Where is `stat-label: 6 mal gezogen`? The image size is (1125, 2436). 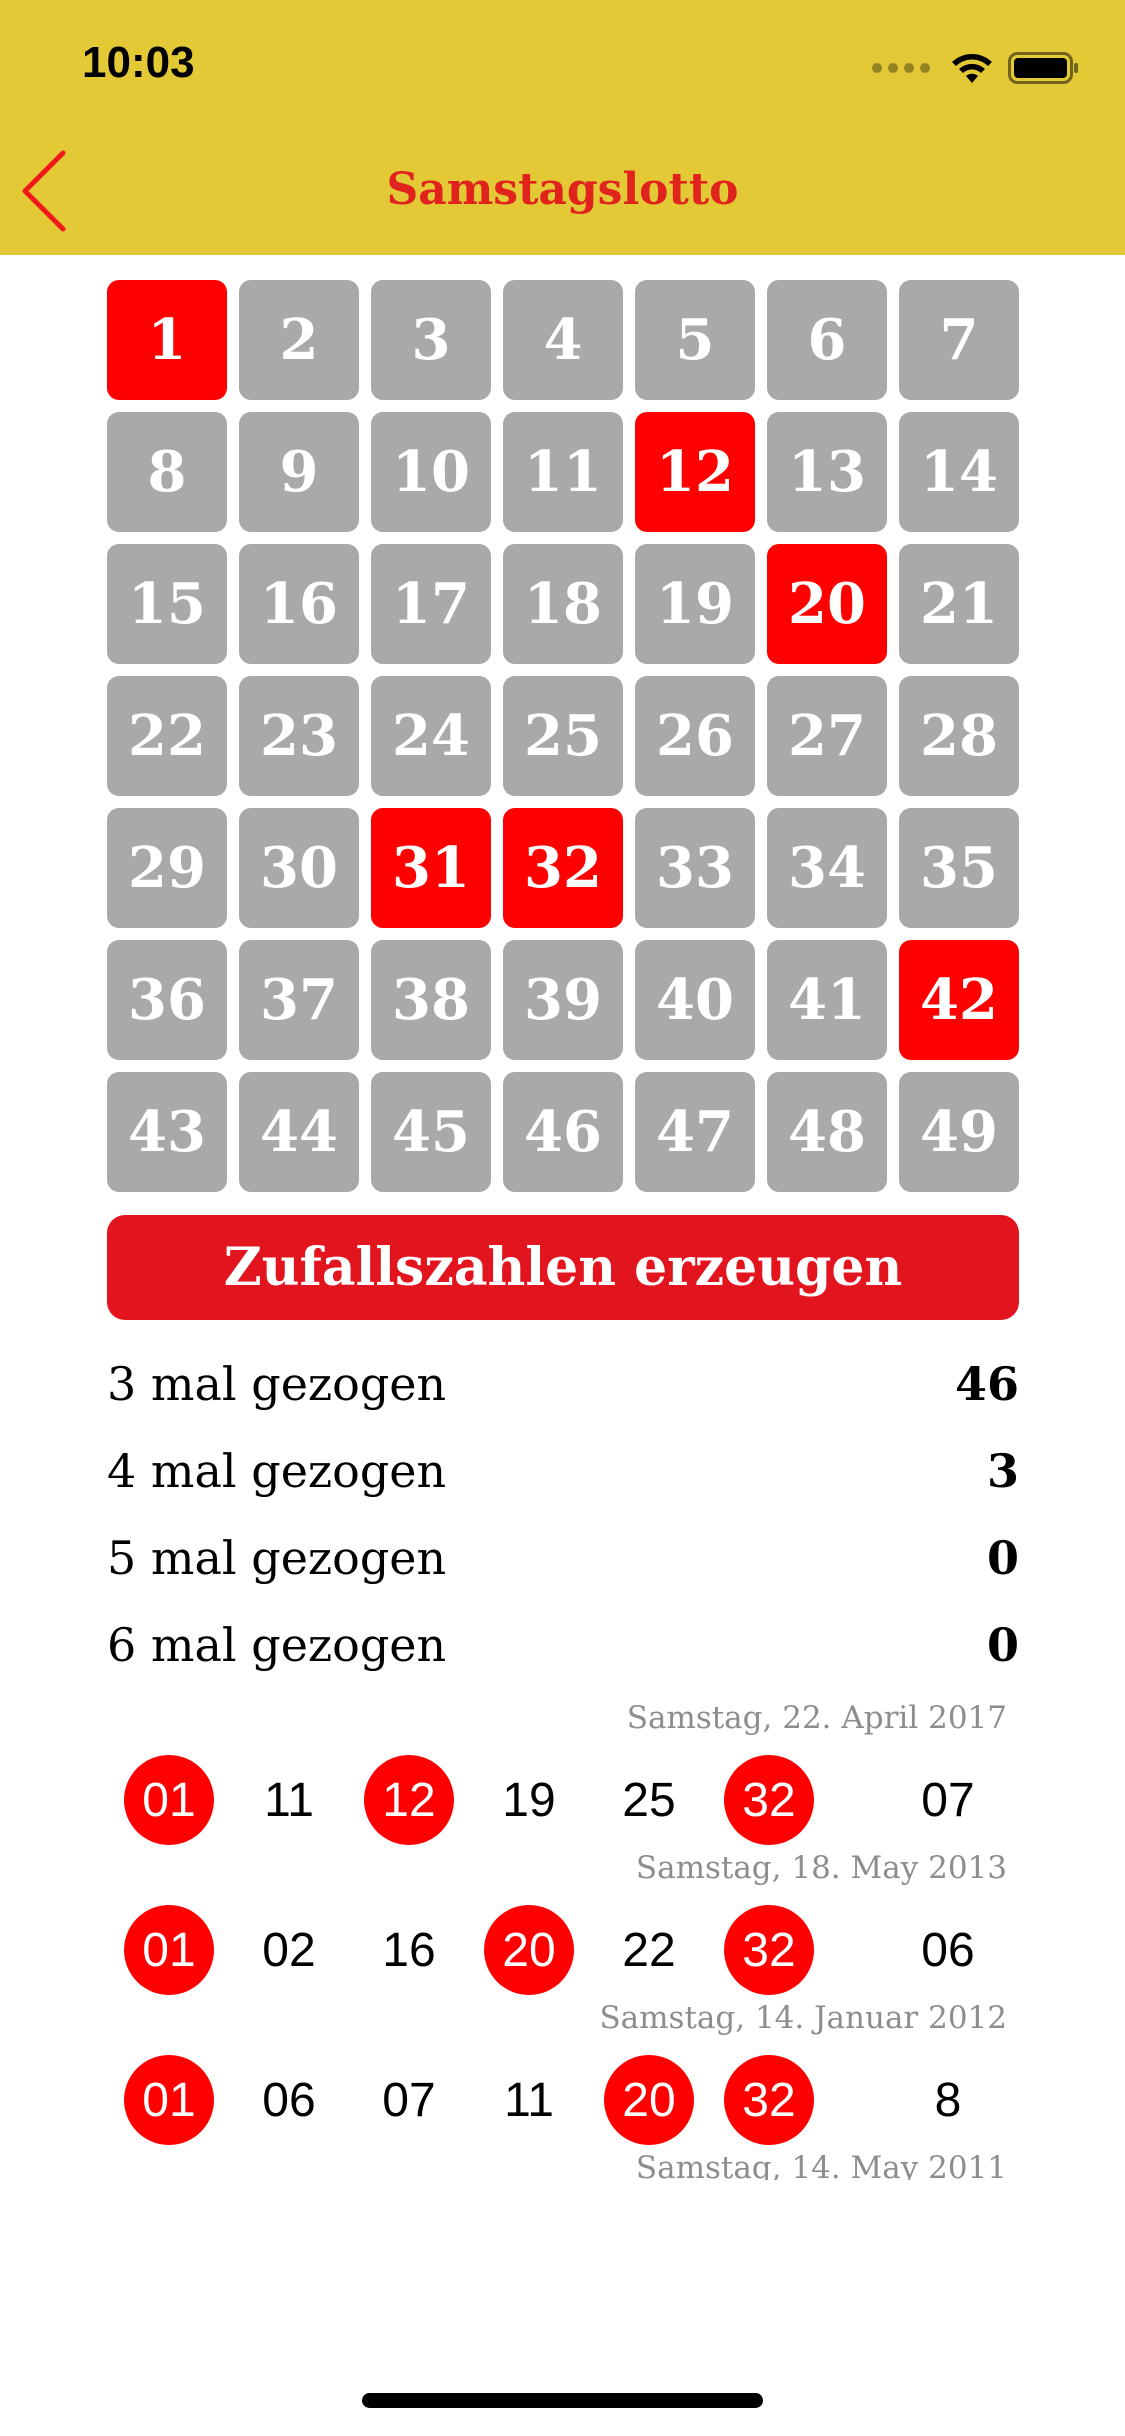
stat-label: 6 mal gezogen is located at coordinates (277, 1644).